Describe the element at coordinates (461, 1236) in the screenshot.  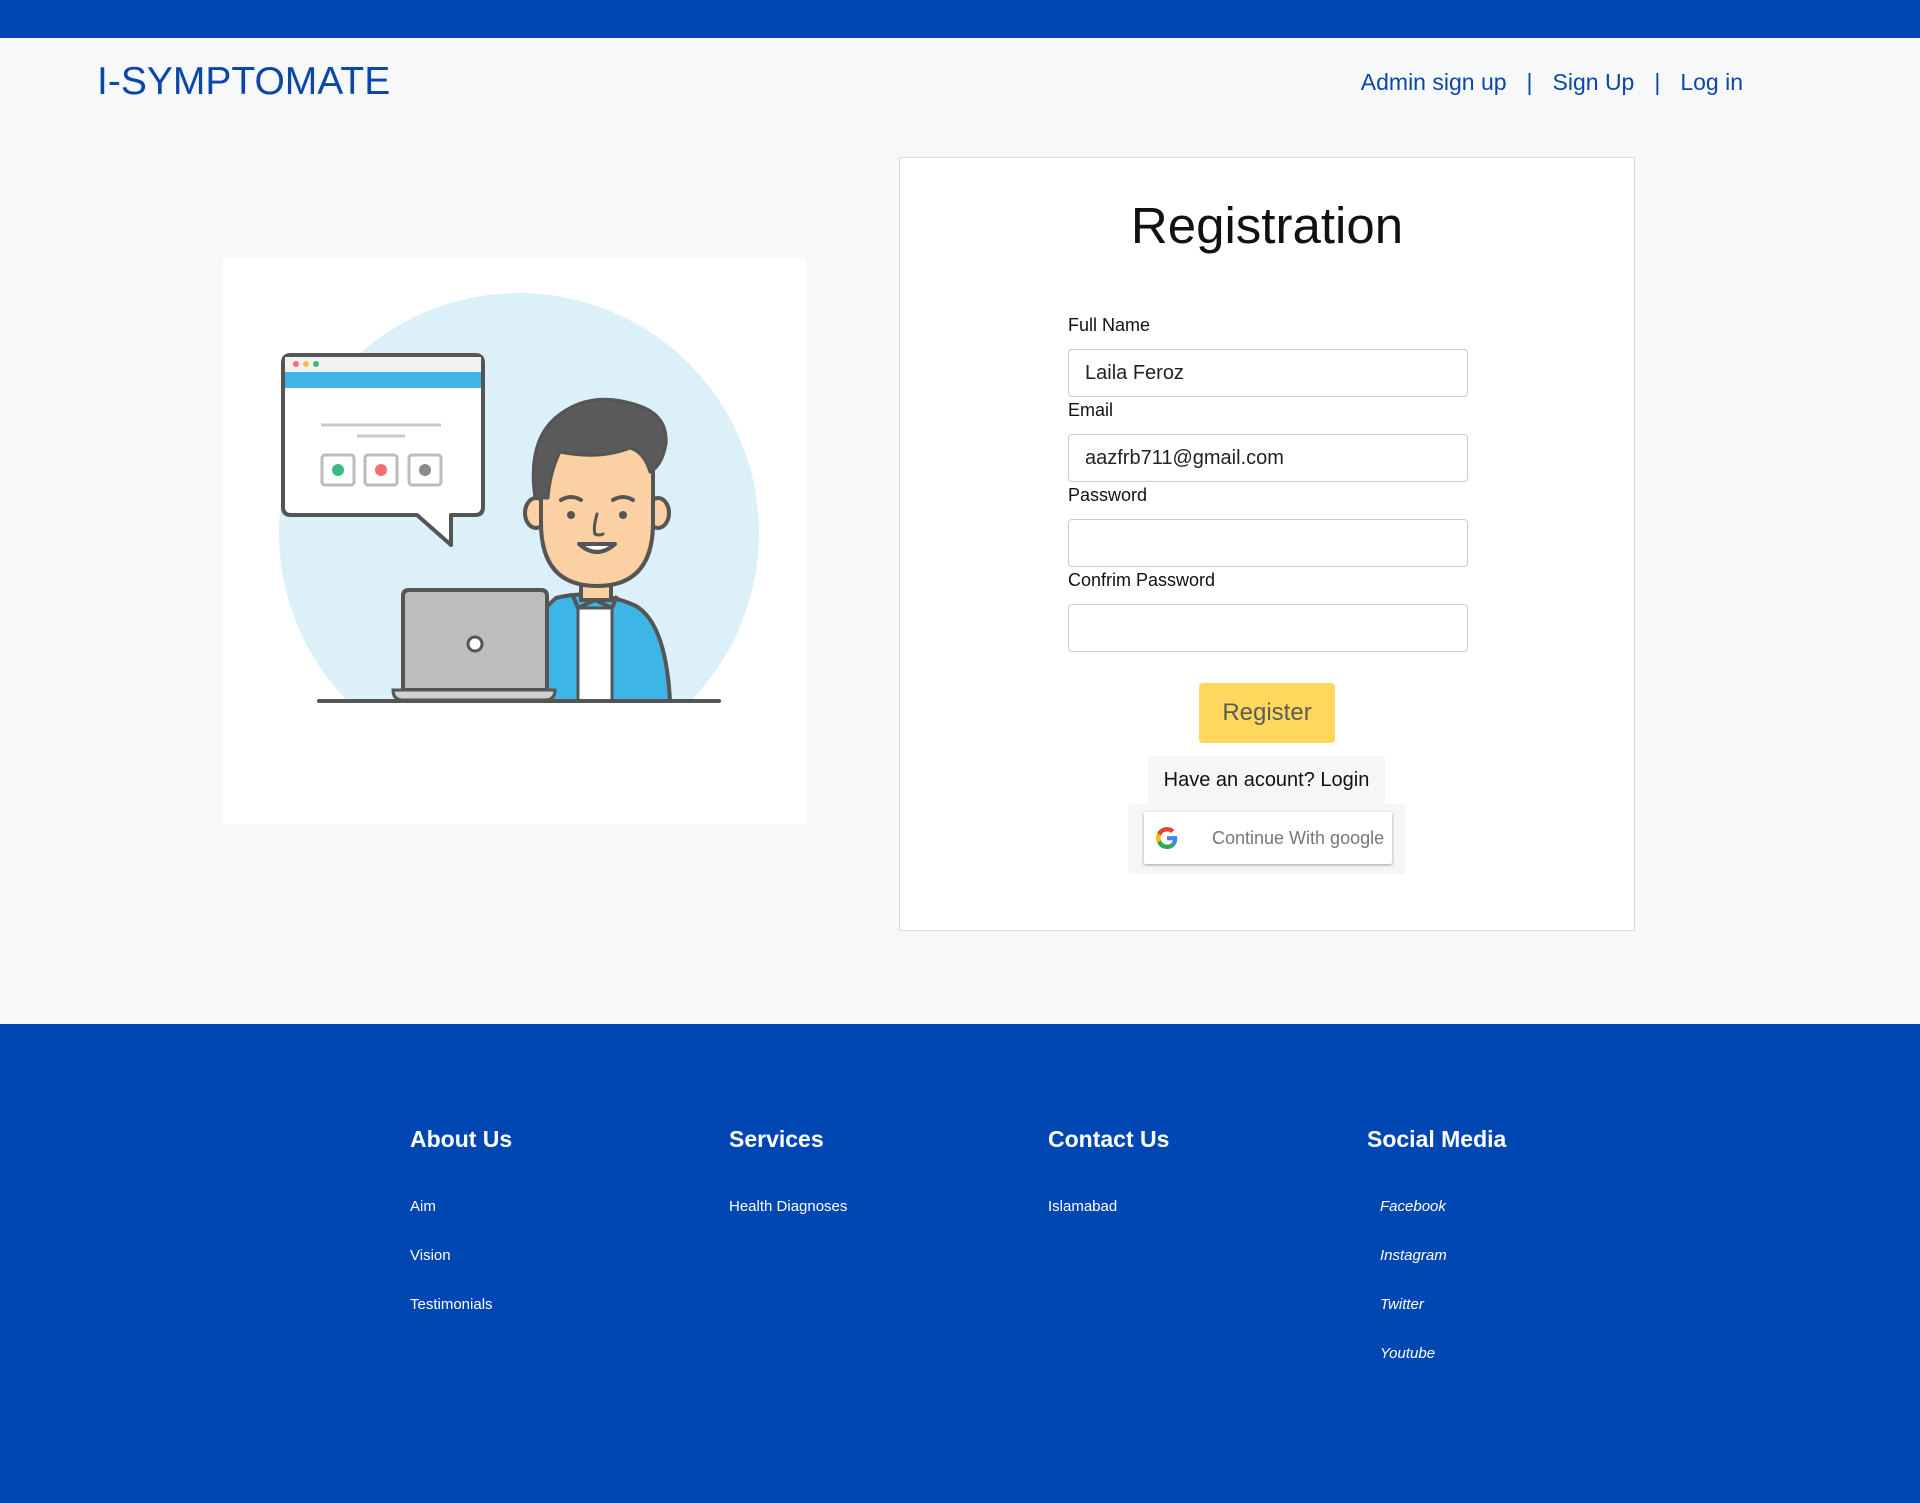
I see `footer-about-column: About Us Aim Vision Testimonials` at that location.